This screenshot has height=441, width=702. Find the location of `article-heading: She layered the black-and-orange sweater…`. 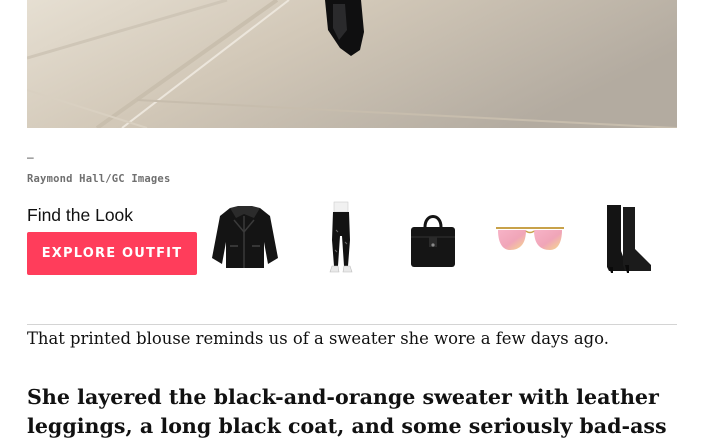

article-heading: She layered the black-and-orange sweater… is located at coordinates (347, 411).